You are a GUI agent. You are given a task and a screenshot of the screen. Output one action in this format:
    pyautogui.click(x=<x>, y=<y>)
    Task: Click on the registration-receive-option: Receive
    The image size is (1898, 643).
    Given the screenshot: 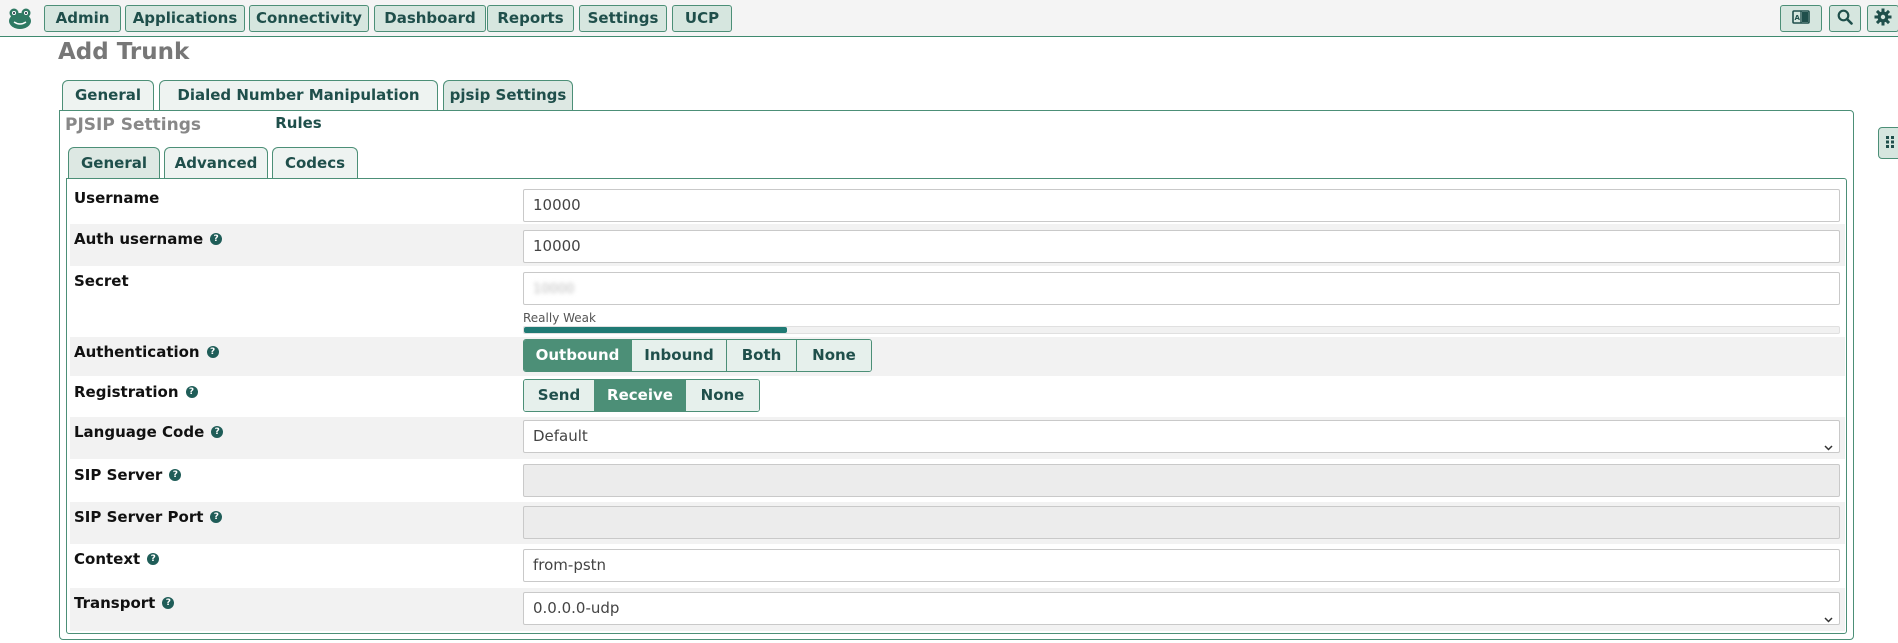 What is the action you would take?
    pyautogui.click(x=640, y=395)
    